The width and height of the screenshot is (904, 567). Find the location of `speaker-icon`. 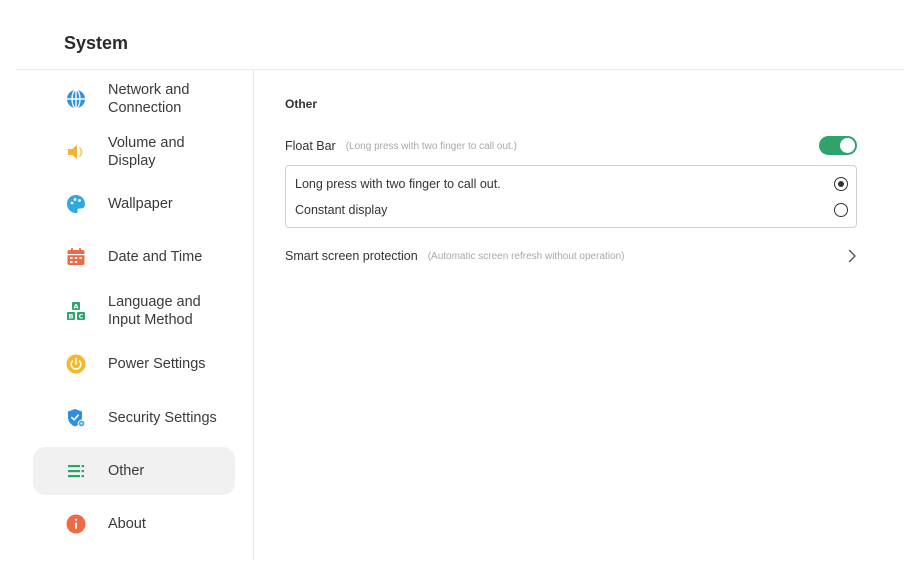

speaker-icon is located at coordinates (76, 152).